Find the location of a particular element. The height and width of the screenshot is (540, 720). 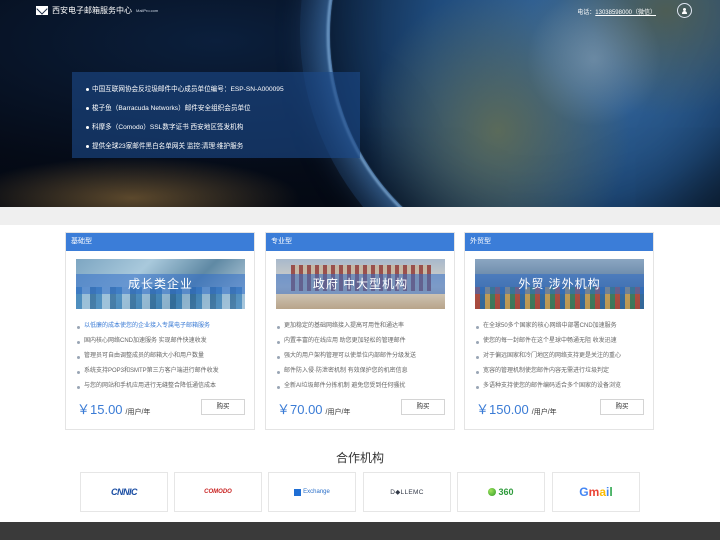

price: ￥15.00/用户/年 is located at coordinates (113, 408).